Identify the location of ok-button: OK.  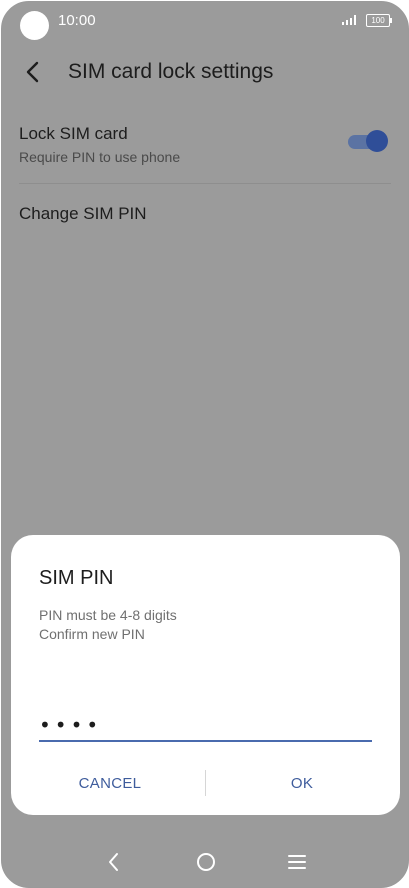
(302, 783).